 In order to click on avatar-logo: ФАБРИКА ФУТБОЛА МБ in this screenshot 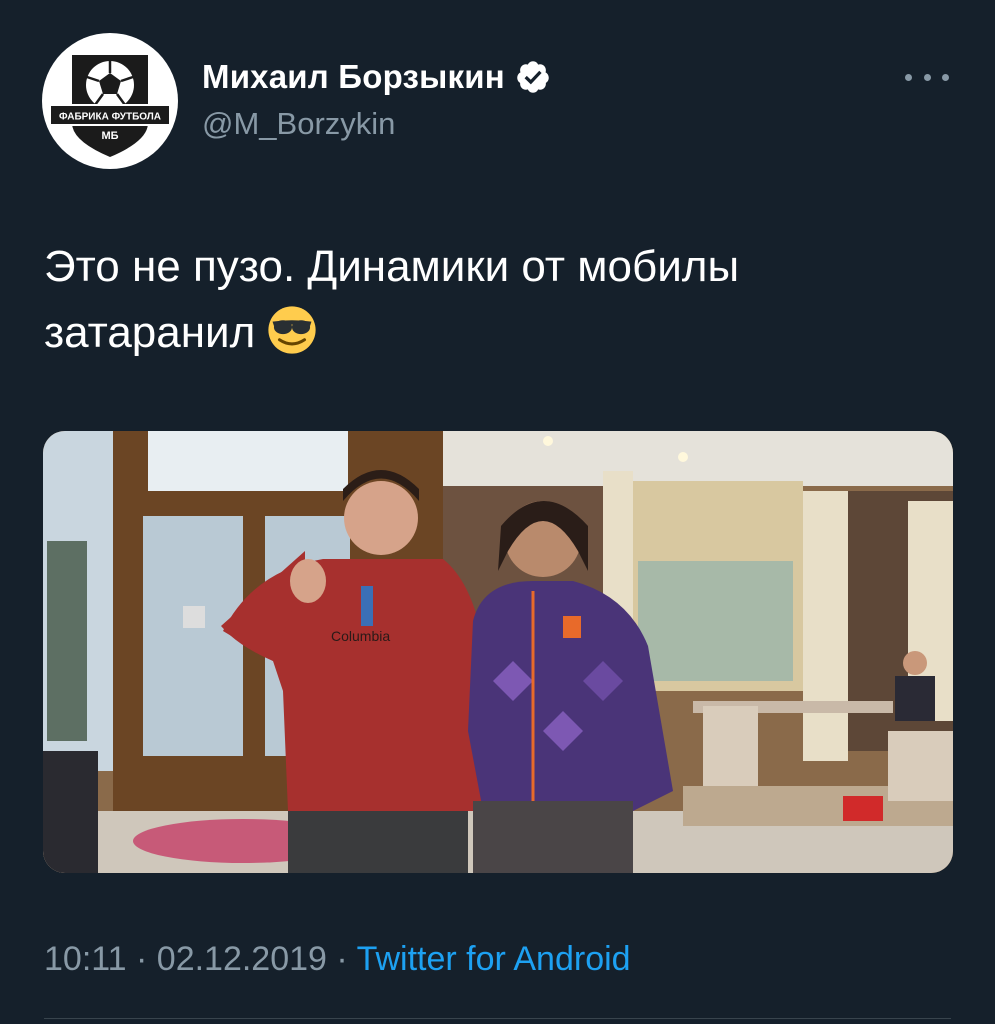, I will do `click(110, 101)`.